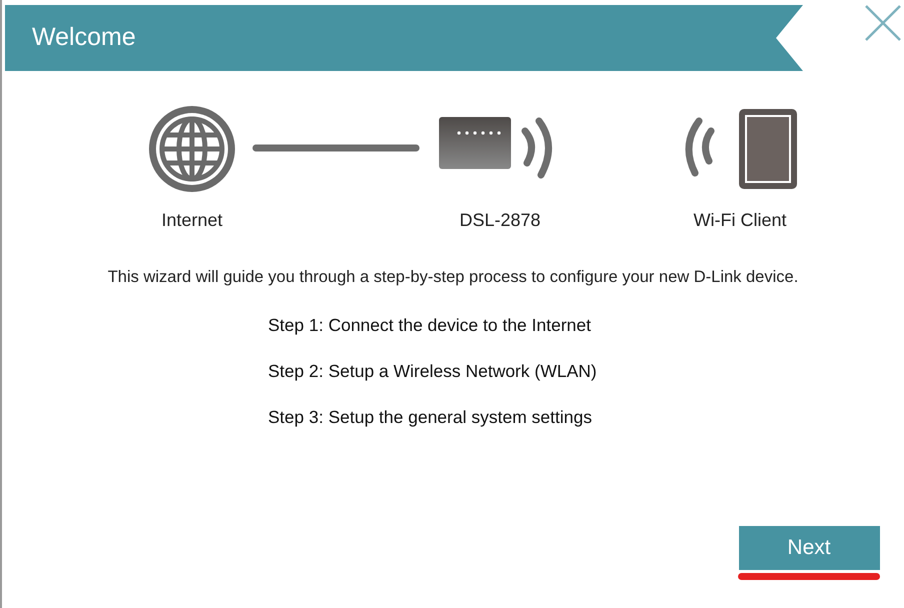  Describe the element at coordinates (192, 220) in the screenshot. I see `device-label: Internet` at that location.